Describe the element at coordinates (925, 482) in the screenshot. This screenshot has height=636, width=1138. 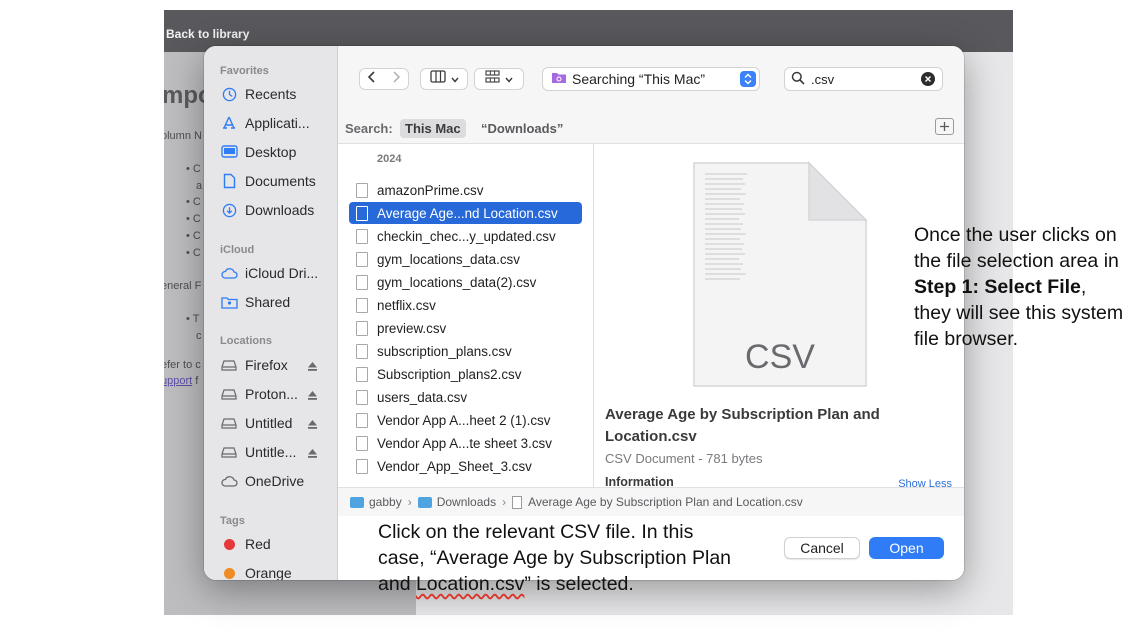
I see `show-less-link: Show Less` at that location.